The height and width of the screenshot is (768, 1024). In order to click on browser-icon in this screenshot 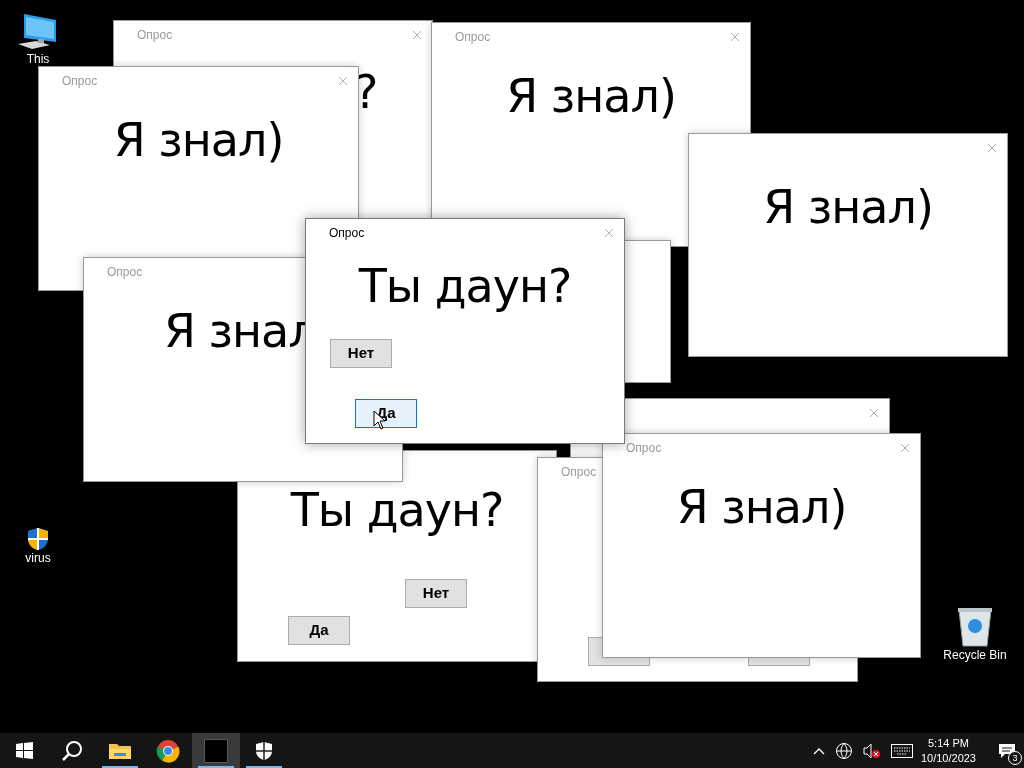, I will do `click(168, 750)`.